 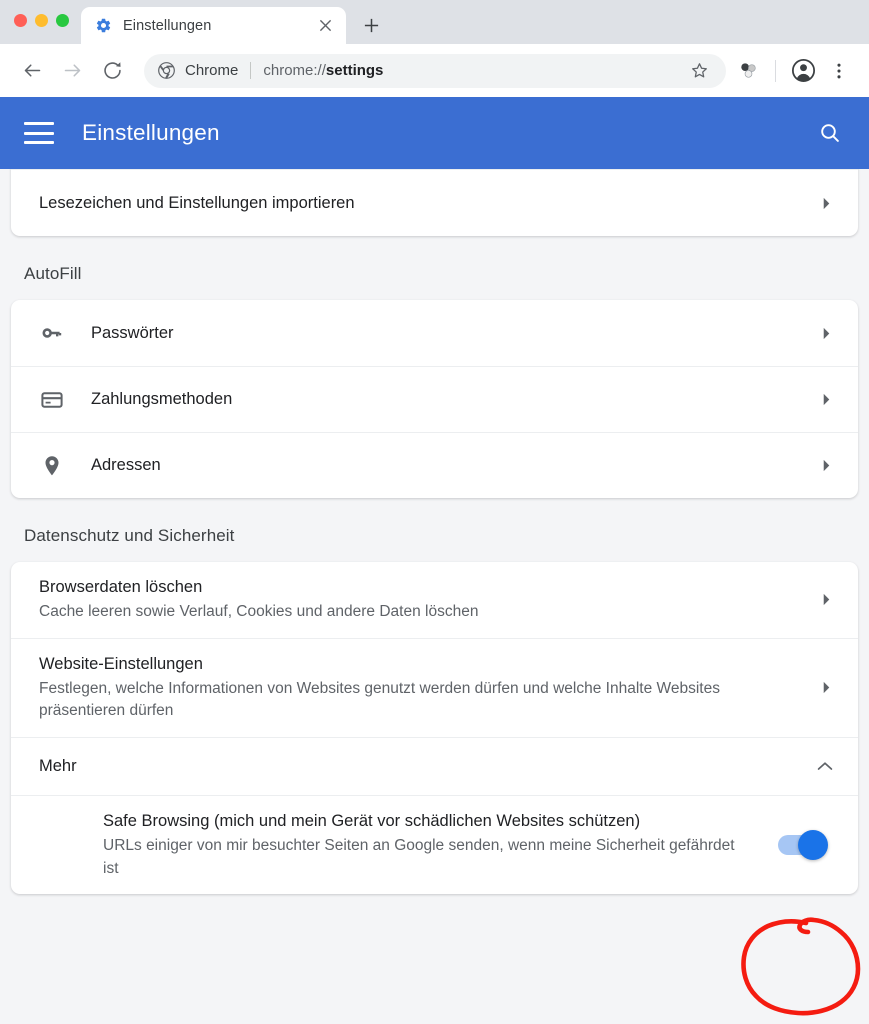 What do you see at coordinates (420, 766) in the screenshot?
I see `row-text: Mehr` at bounding box center [420, 766].